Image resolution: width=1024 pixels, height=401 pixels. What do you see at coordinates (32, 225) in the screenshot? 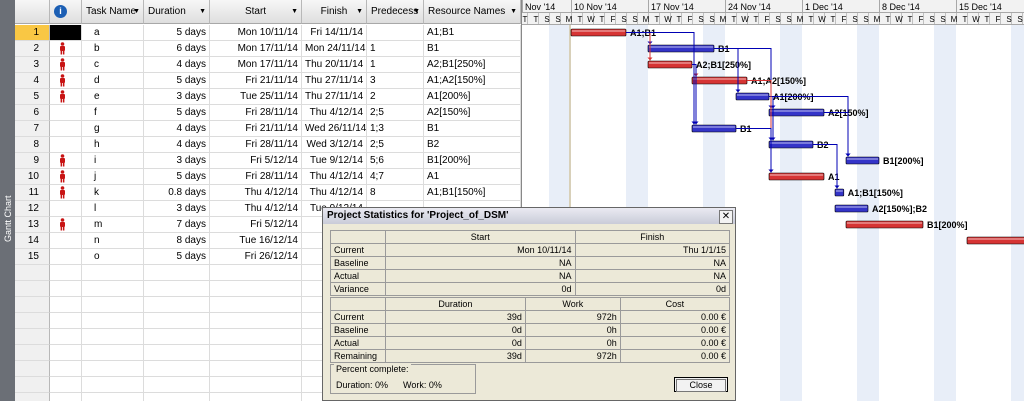
I see `row-number: 13` at bounding box center [32, 225].